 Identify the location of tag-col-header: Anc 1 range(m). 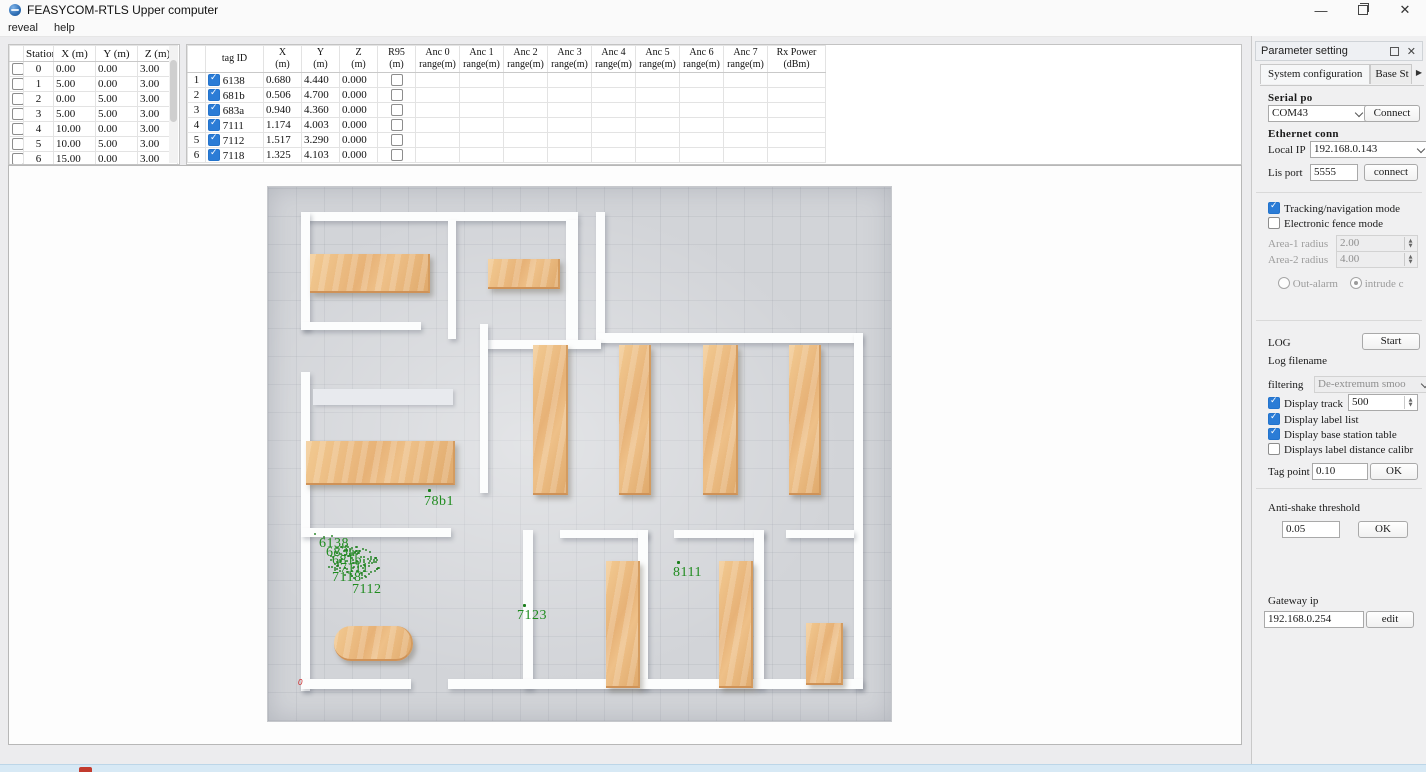
(481, 59).